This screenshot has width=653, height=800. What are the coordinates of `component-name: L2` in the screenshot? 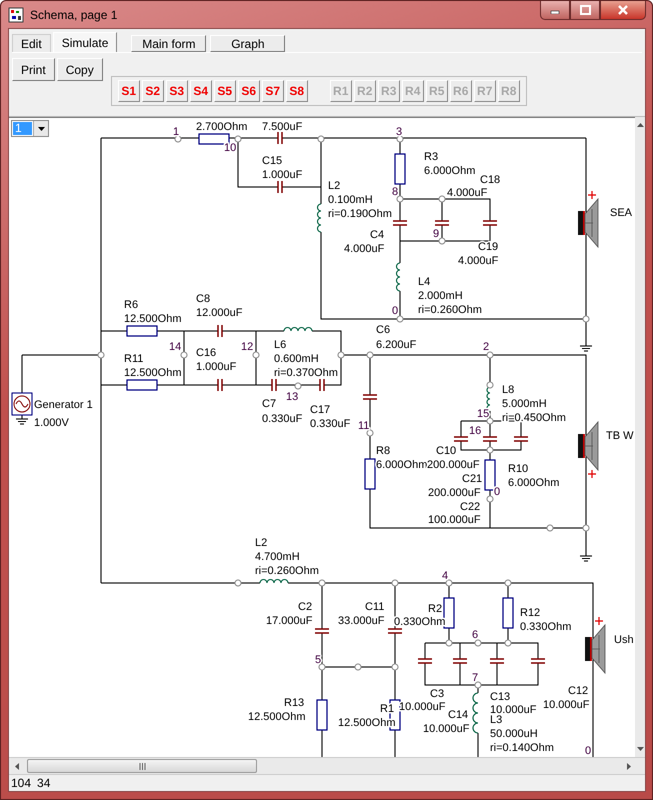 It's located at (261, 543).